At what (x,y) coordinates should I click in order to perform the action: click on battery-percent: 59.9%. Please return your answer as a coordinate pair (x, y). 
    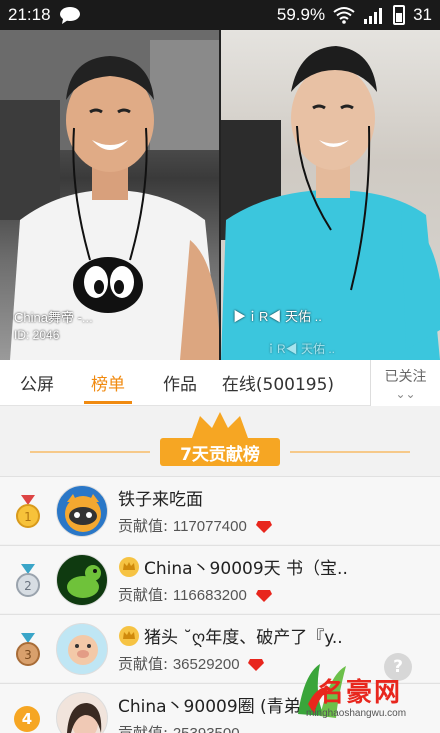
    Looking at the image, I should click on (301, 14).